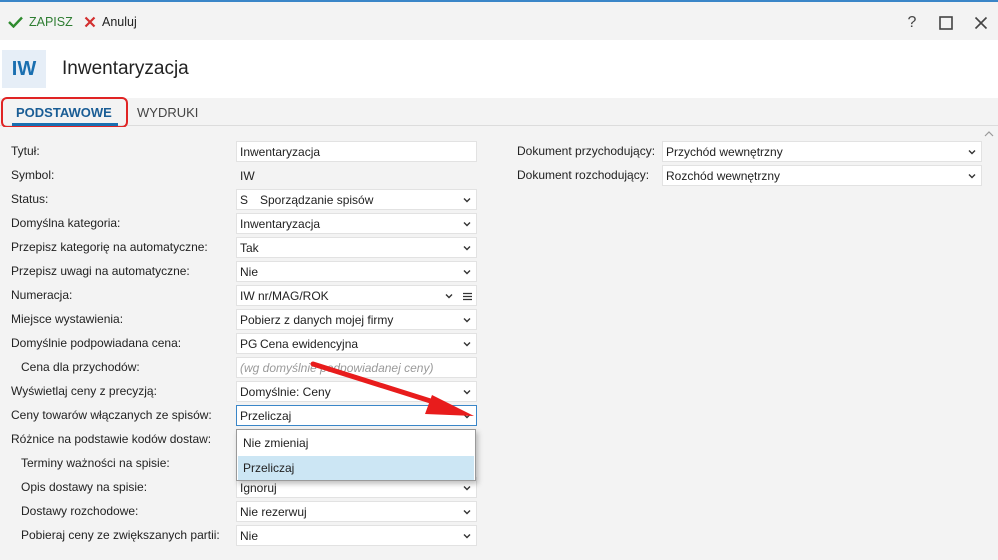 This screenshot has width=998, height=560. I want to click on close-x-icon, so click(90, 22).